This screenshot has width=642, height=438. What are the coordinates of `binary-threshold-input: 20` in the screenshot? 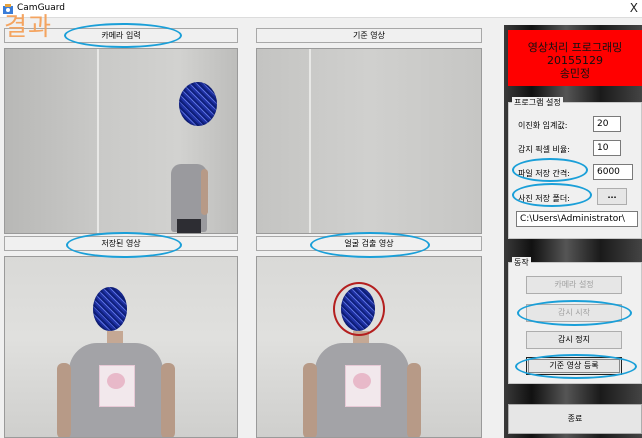 It's located at (607, 124).